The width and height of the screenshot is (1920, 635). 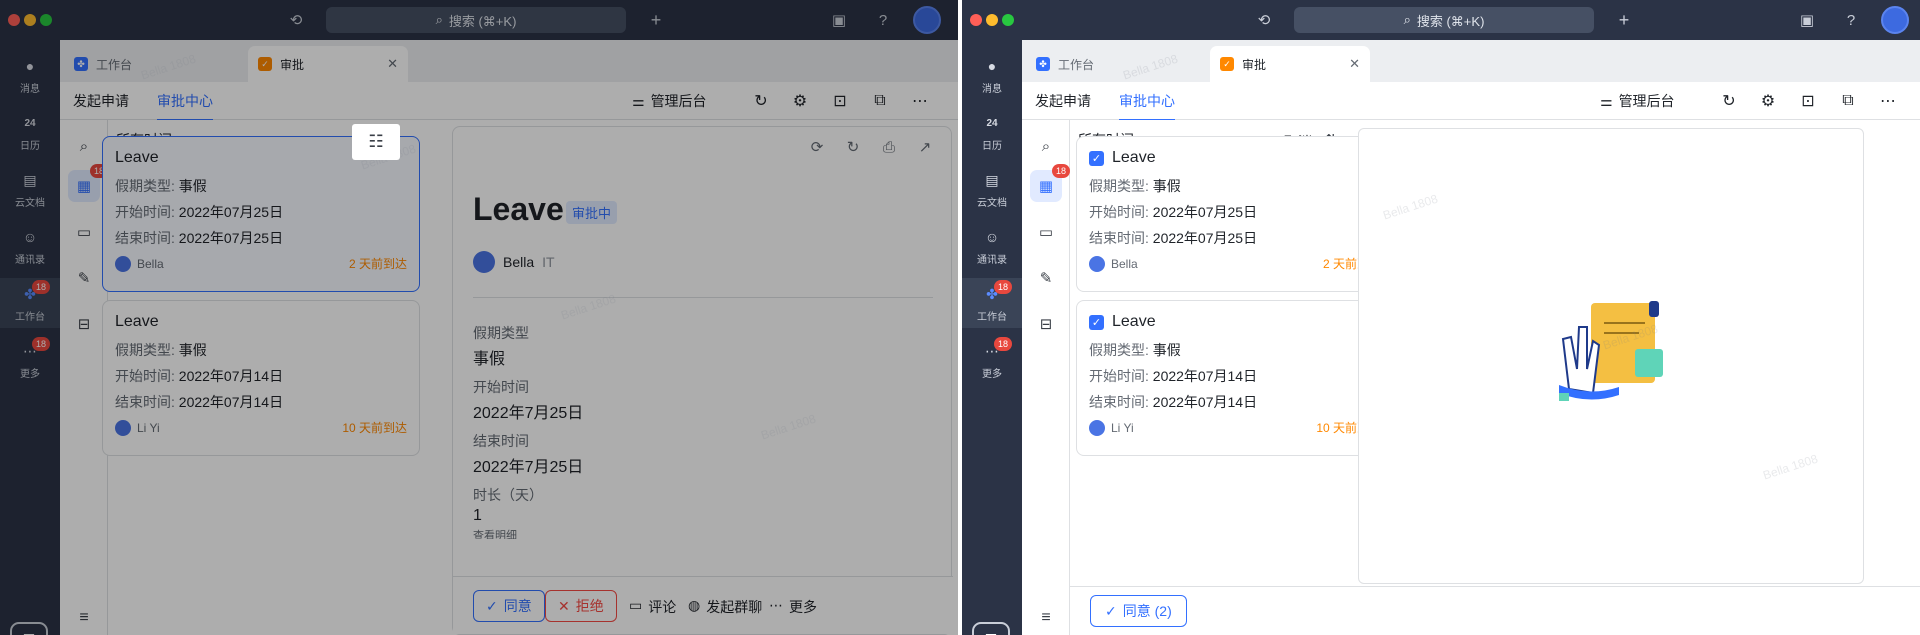 I want to click on empty-illustration, so click(x=1611, y=351).